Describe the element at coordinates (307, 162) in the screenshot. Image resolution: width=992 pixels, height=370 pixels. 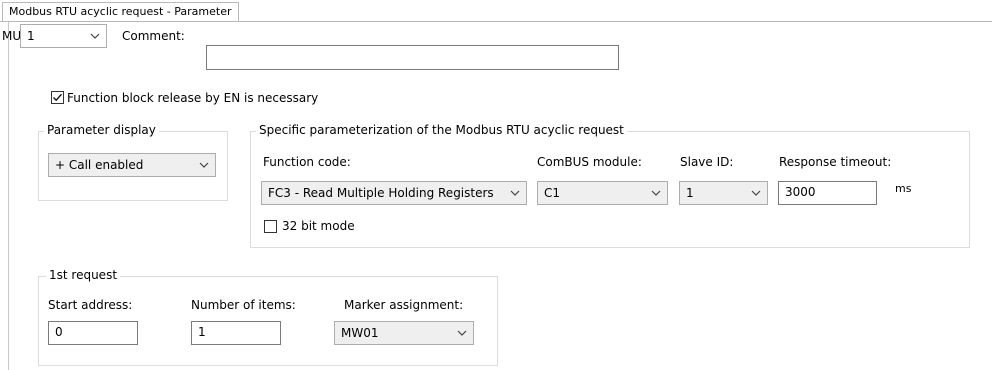
I see `function-code-label: Function code:` at that location.